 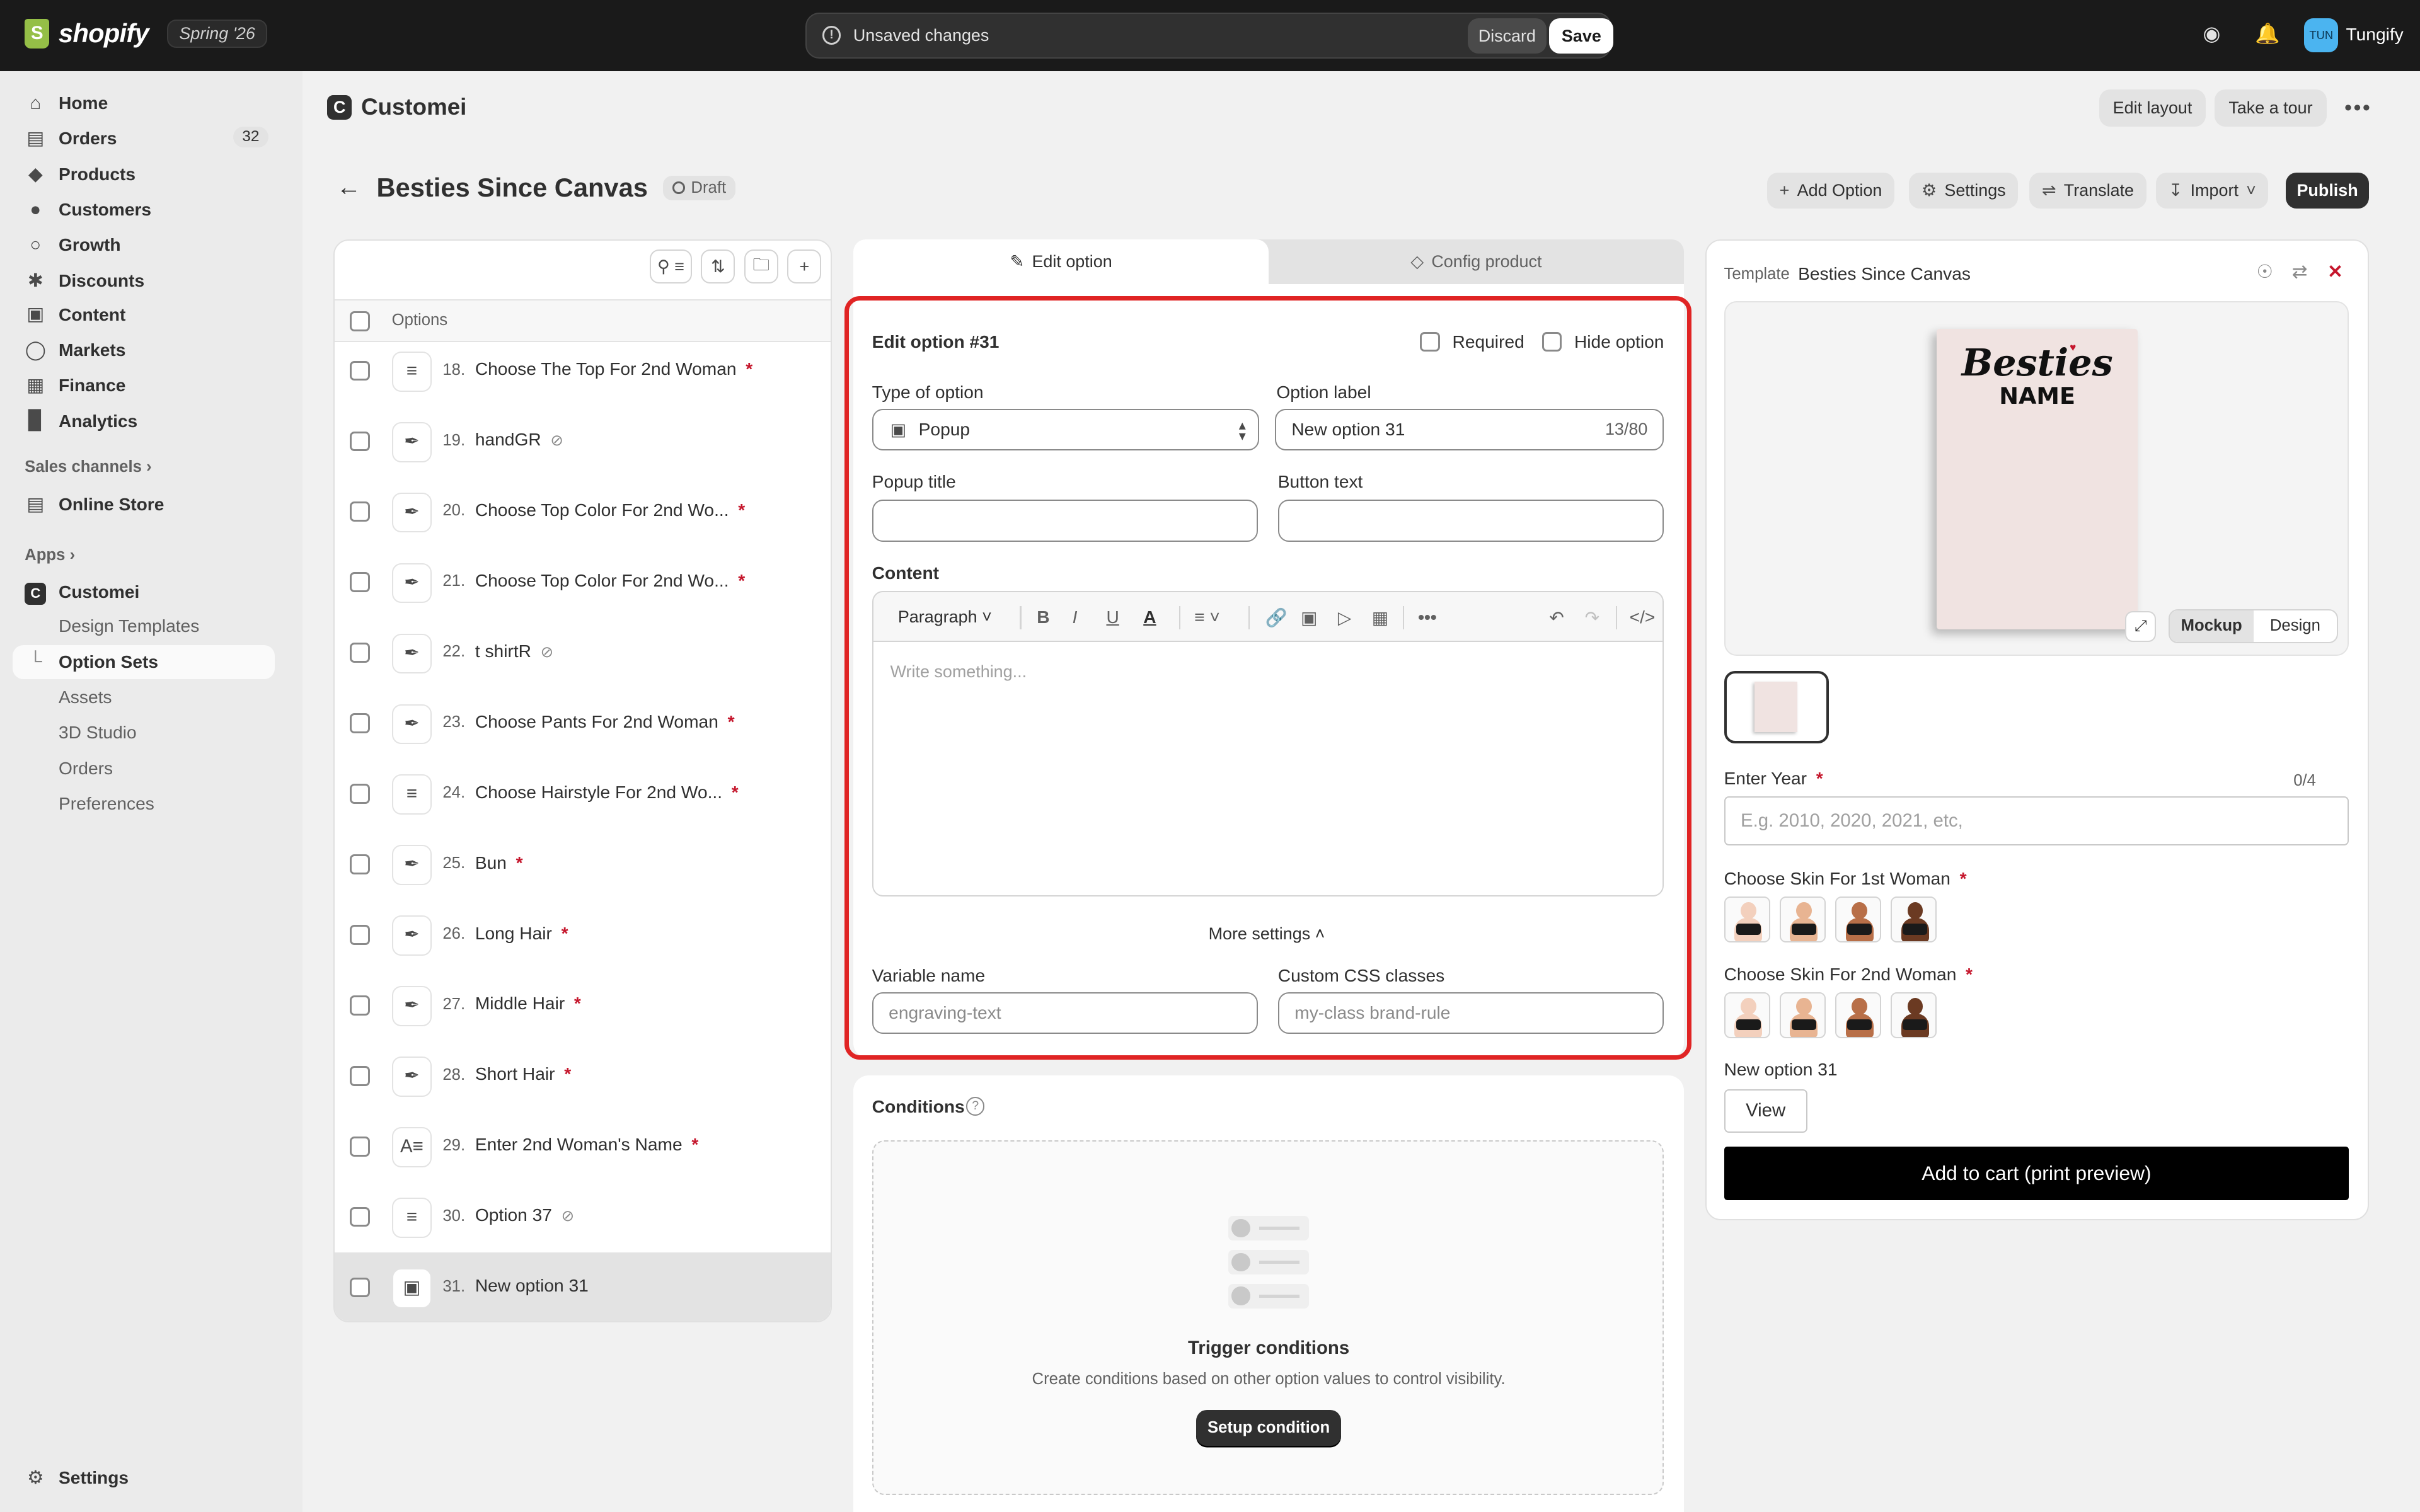 I want to click on type-of-option-select: ▣ Popup ▴ ▾, so click(x=1066, y=429).